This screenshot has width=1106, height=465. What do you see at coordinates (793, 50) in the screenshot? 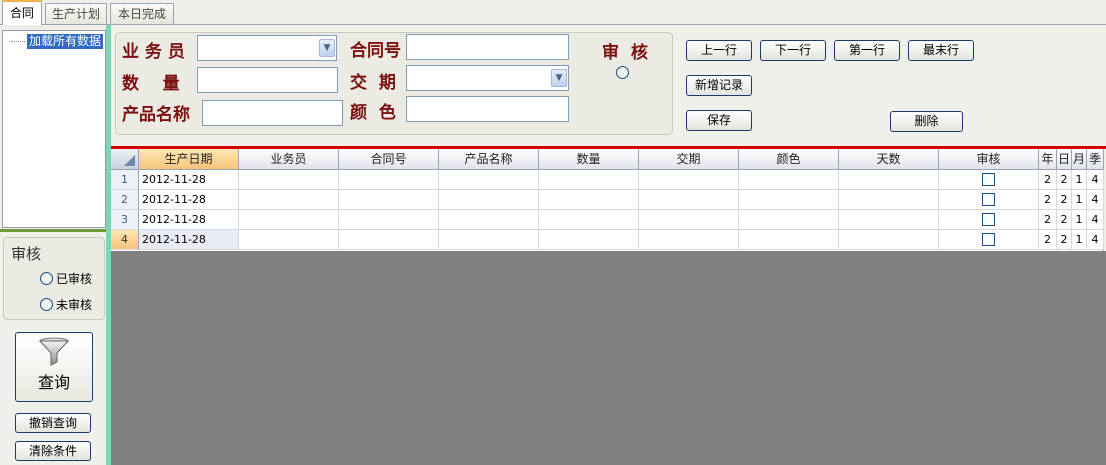
I see `next-row-button: 下一行` at bounding box center [793, 50].